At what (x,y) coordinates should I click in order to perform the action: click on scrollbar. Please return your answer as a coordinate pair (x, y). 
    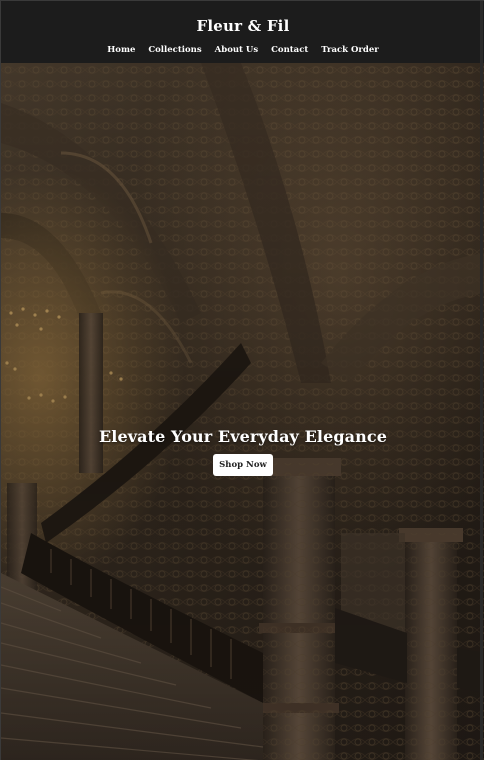
    Looking at the image, I should click on (481, 380).